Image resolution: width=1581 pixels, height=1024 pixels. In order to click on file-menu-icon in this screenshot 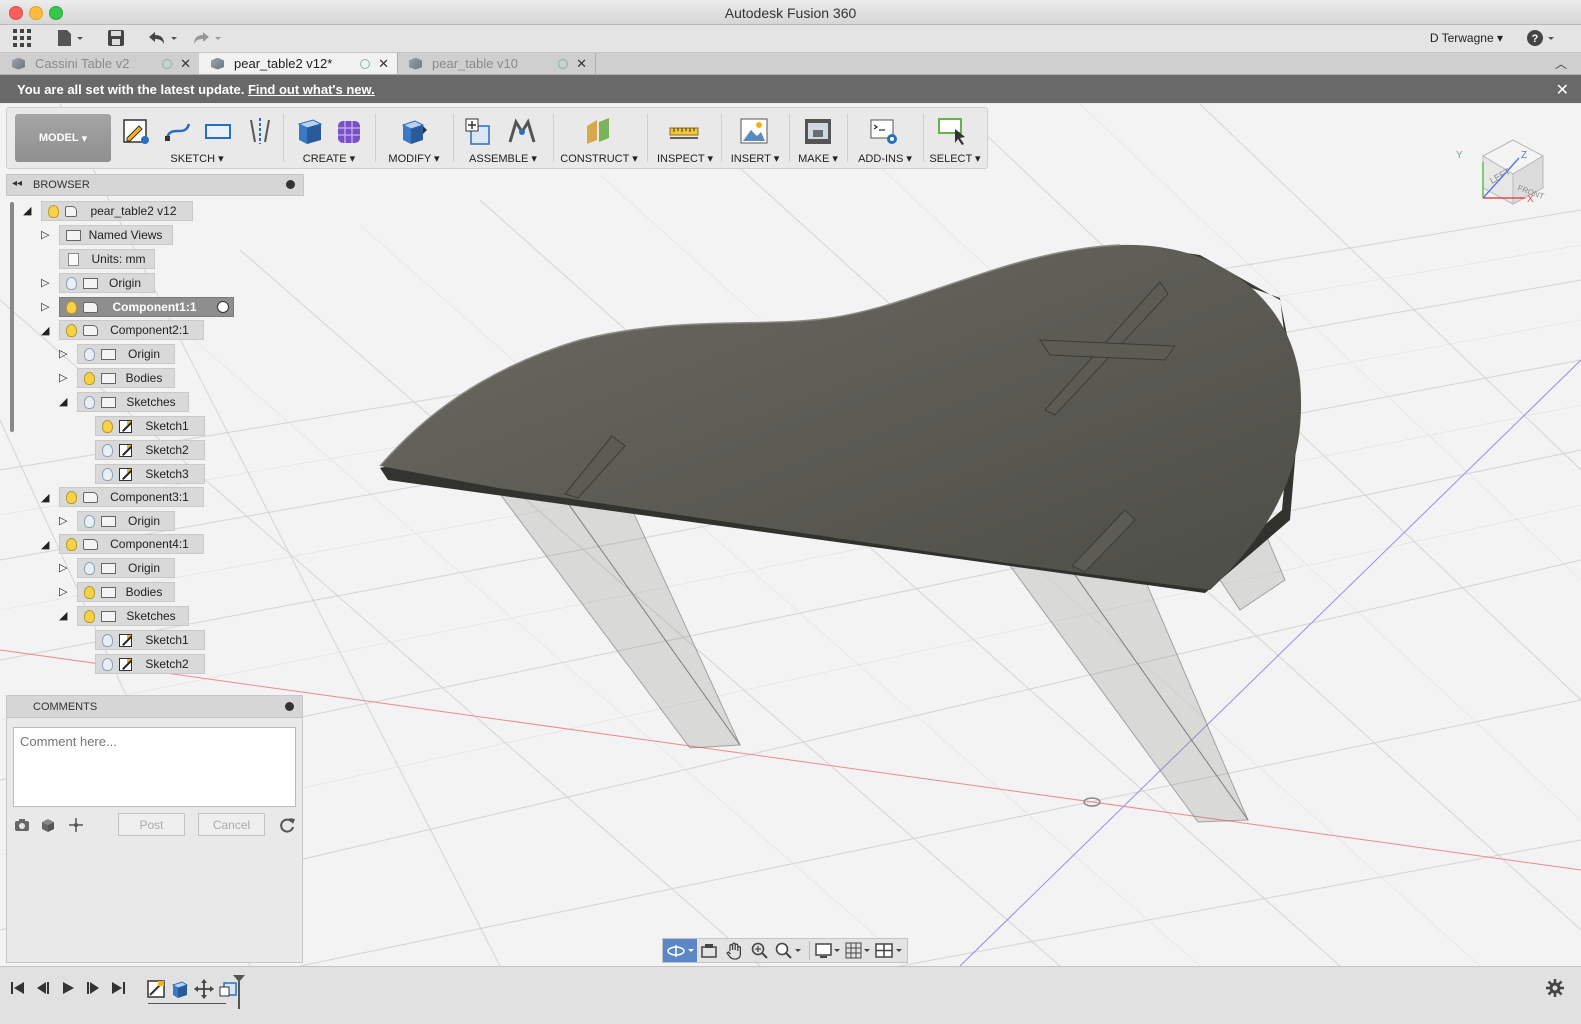, I will do `click(70, 38)`.